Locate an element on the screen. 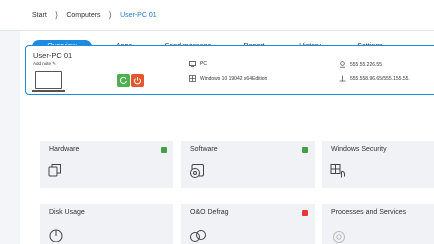  monitor-stand is located at coordinates (48, 91).